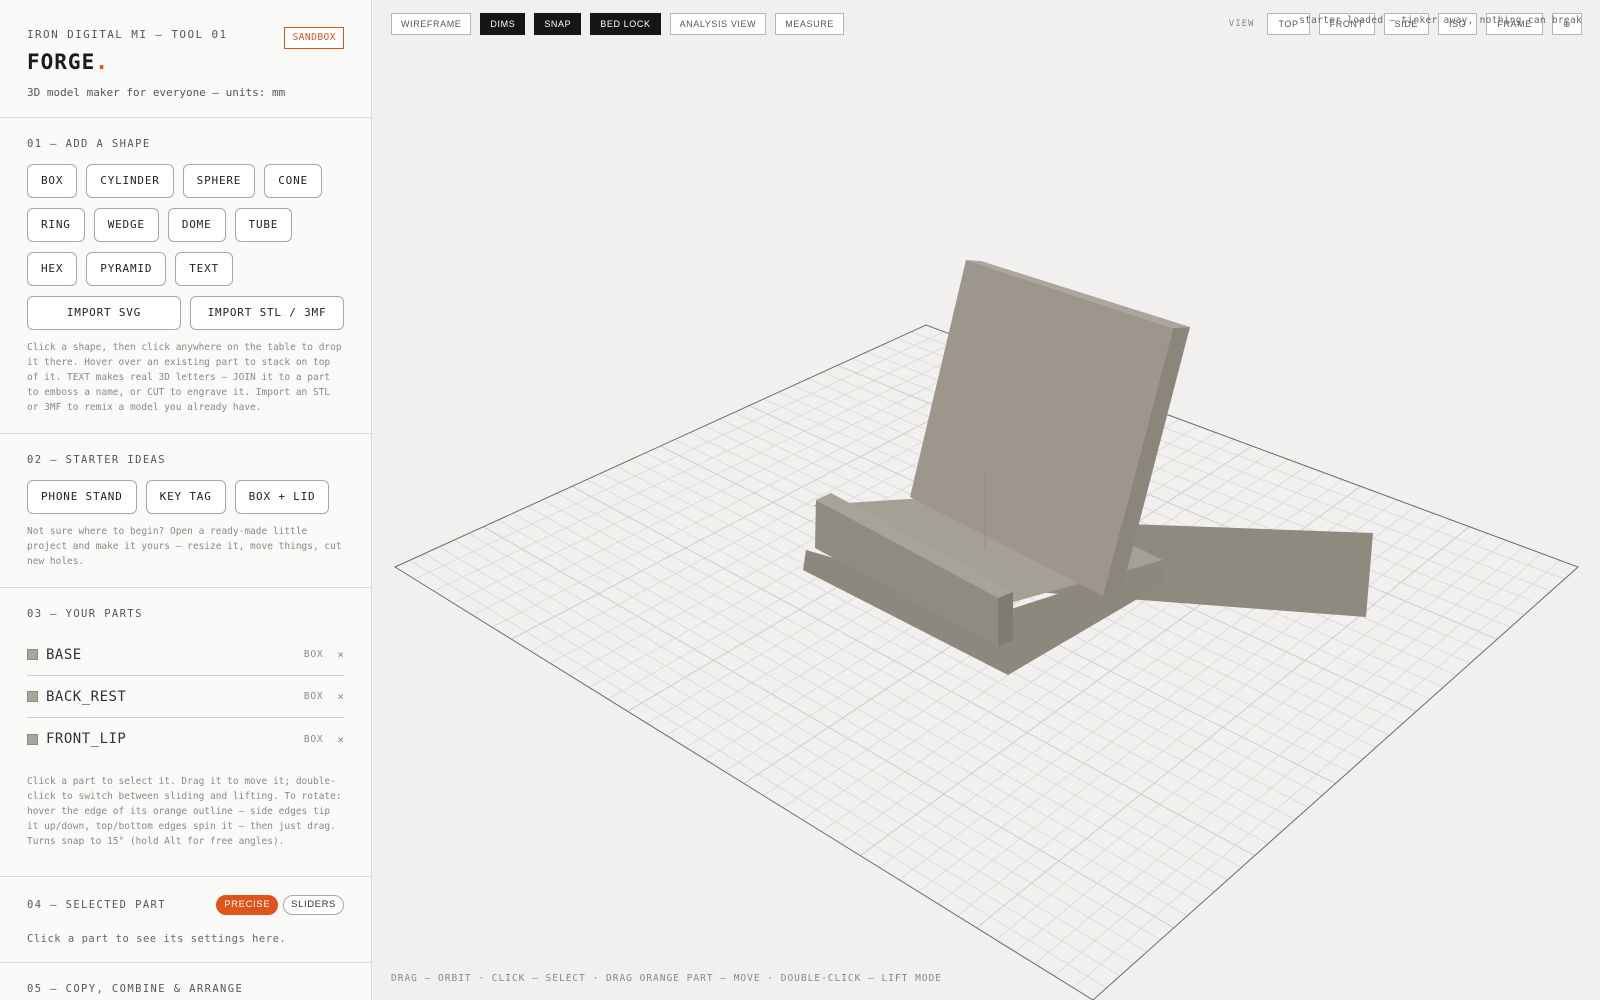 Image resolution: width=1600 pixels, height=1000 pixels. I want to click on parts-list: BASE BOX × BACK_REST BOX × FRONT_LIP BOX ×, so click(185, 697).